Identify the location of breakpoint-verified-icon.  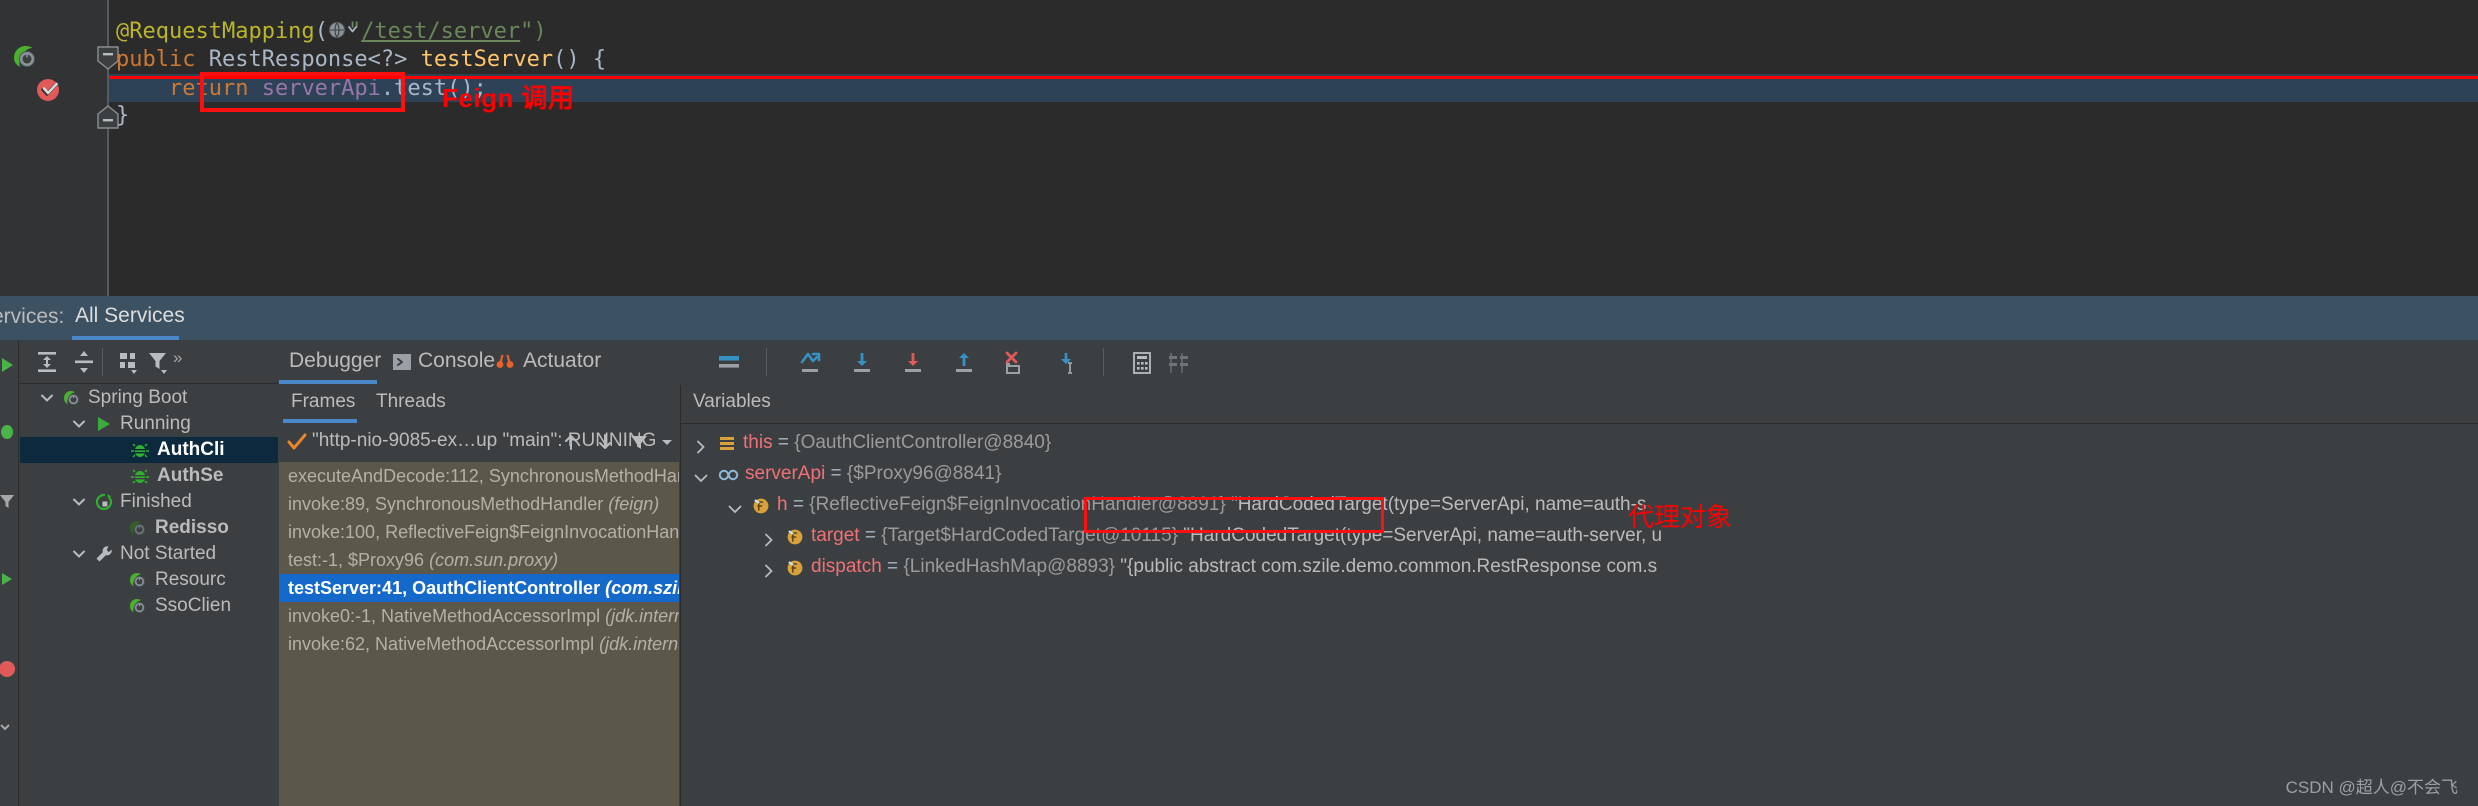
(49, 89).